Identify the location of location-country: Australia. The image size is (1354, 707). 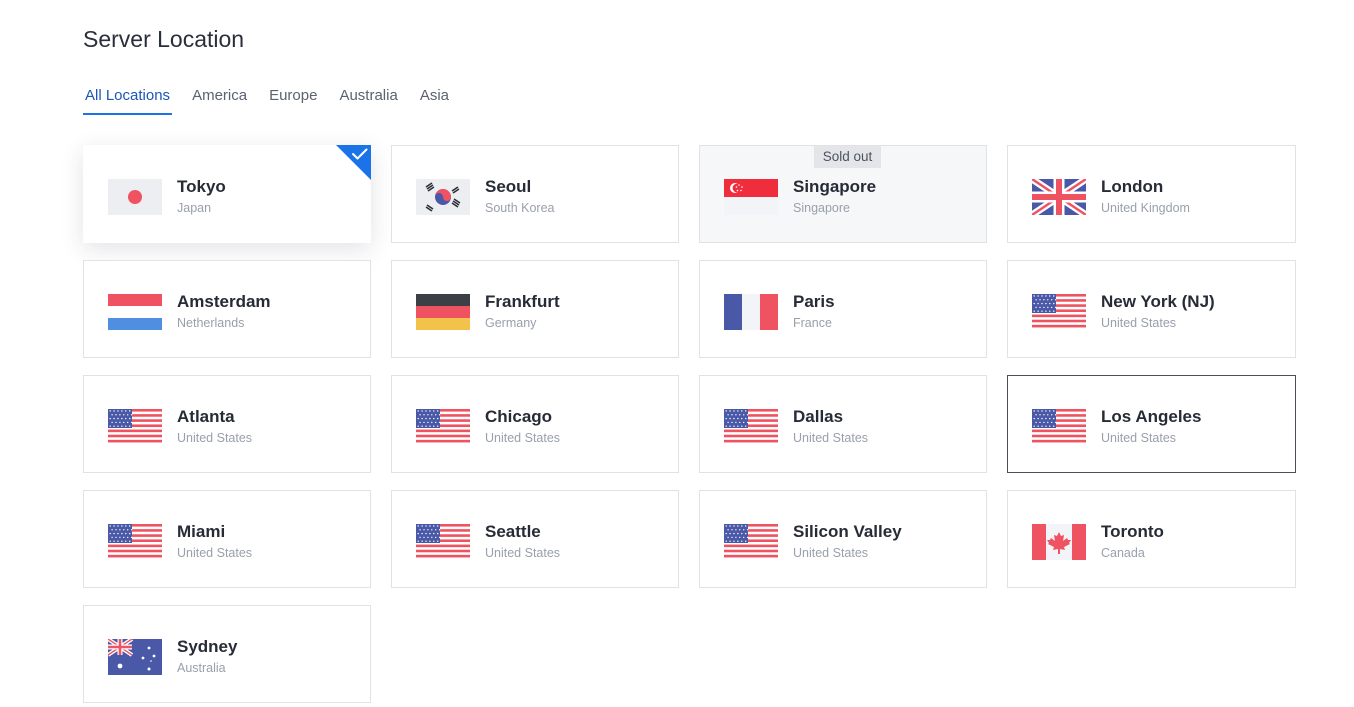
(201, 668).